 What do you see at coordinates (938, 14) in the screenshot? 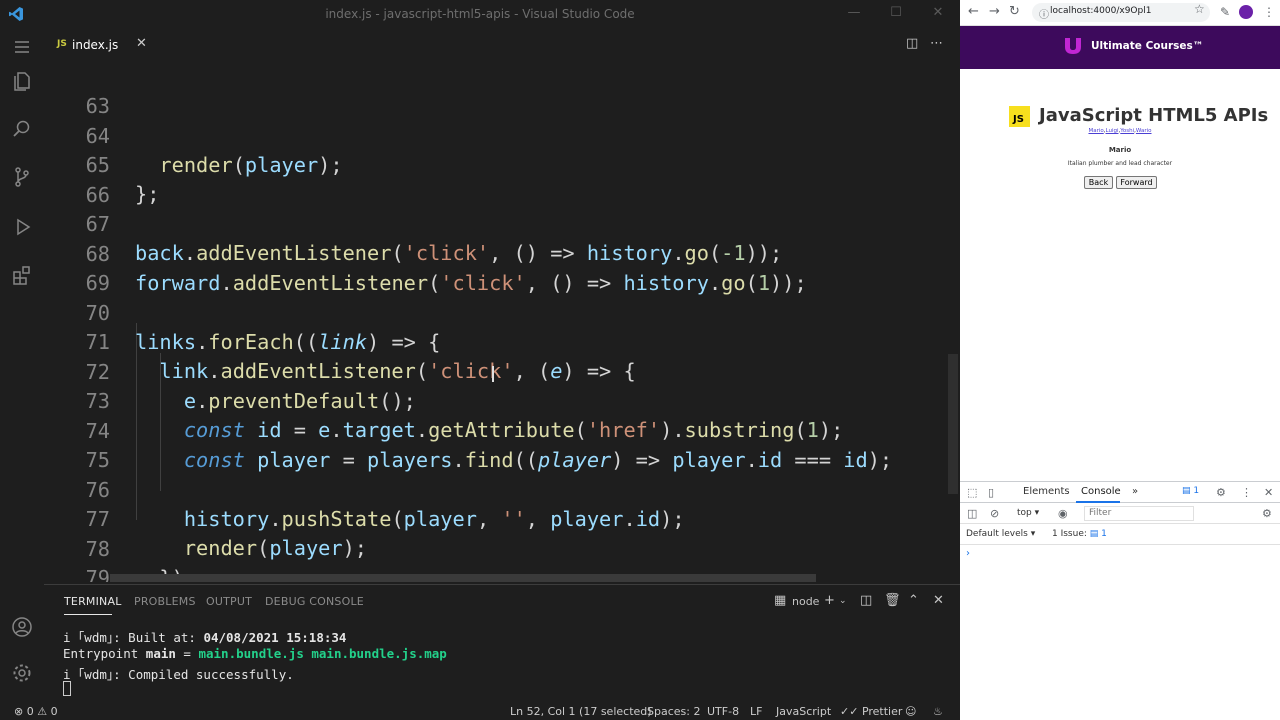
I see `close-window-icon: ✕` at bounding box center [938, 14].